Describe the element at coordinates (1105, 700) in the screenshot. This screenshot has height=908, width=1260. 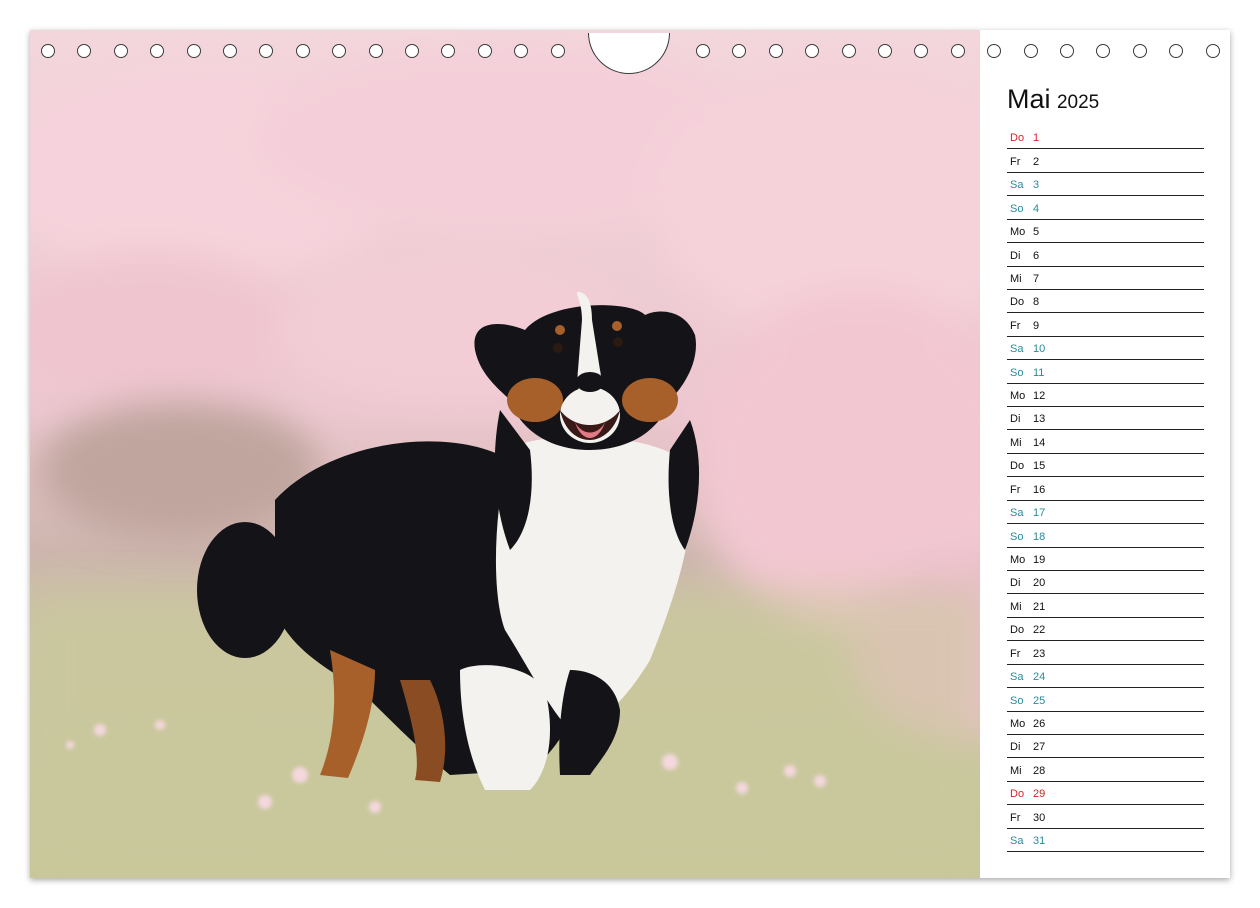
I see `day-row: So 25` at that location.